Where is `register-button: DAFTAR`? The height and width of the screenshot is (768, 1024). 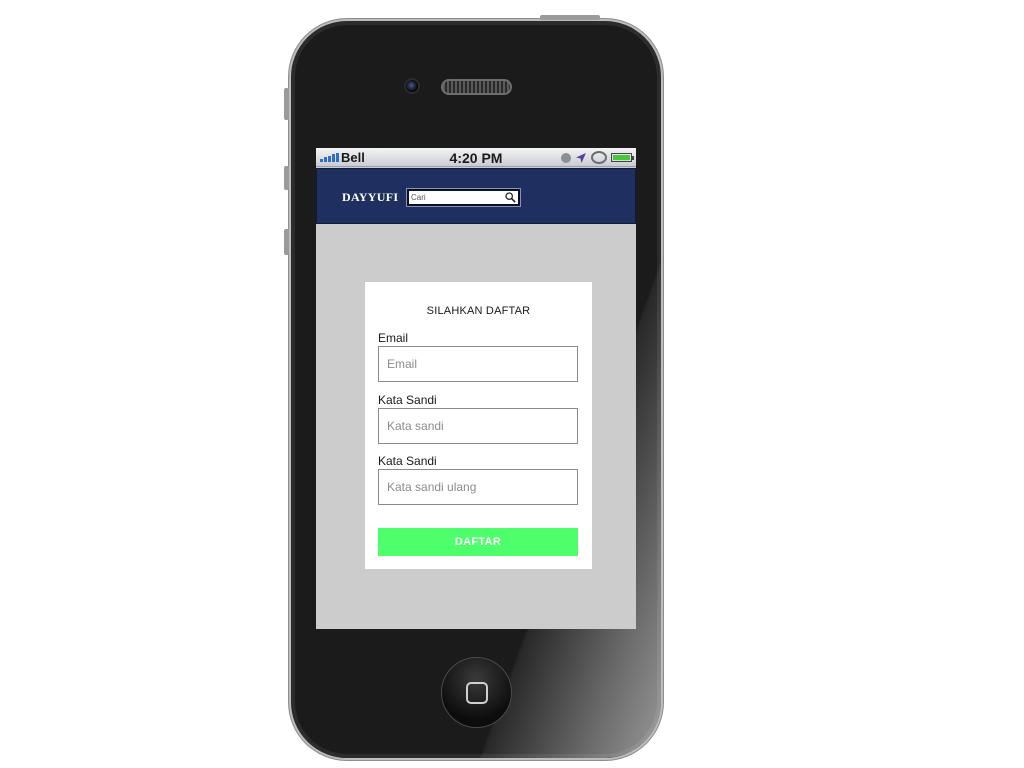
register-button: DAFTAR is located at coordinates (478, 542).